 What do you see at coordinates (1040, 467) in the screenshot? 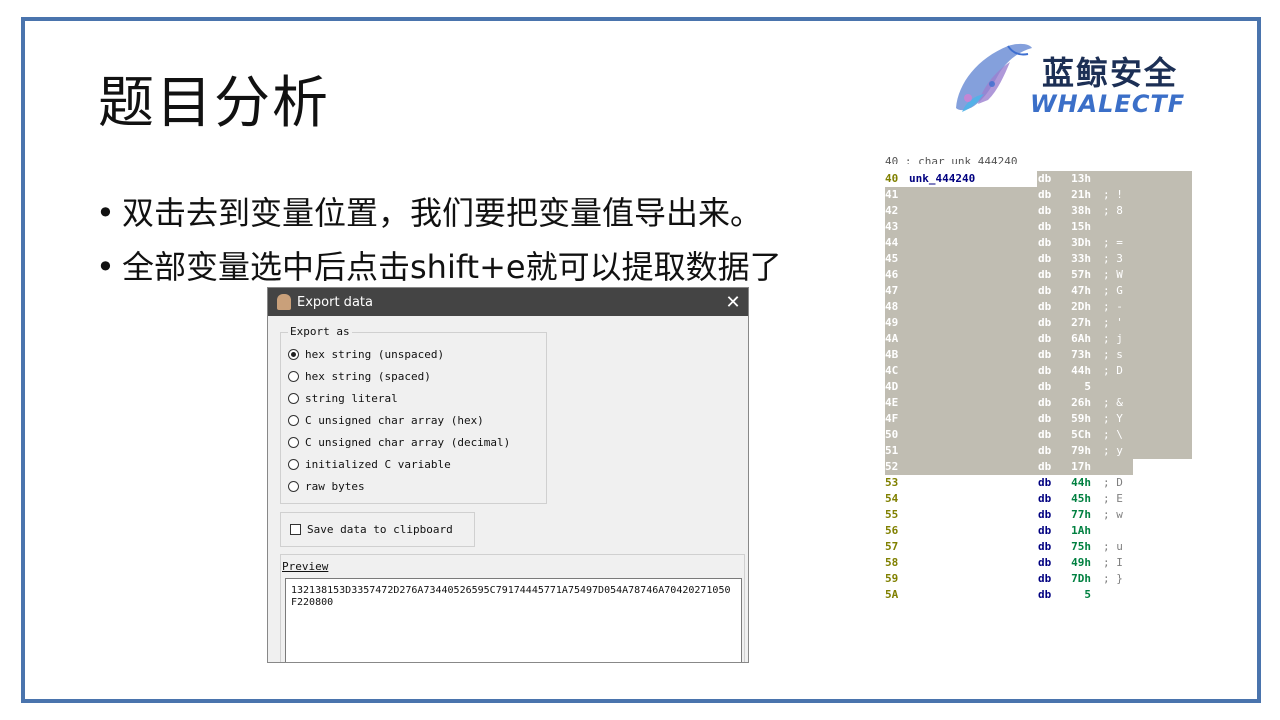
I see `ida-row: 52 db 17h` at bounding box center [1040, 467].